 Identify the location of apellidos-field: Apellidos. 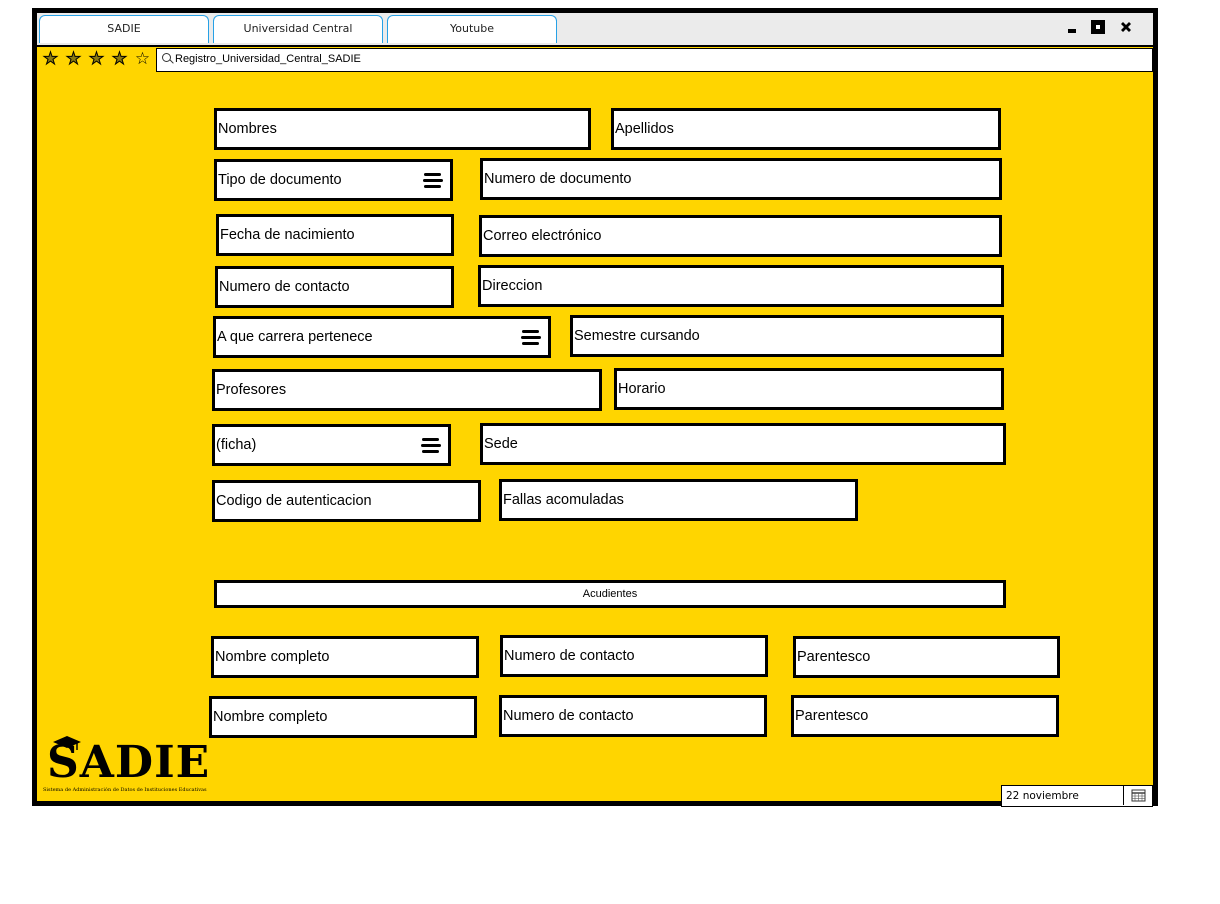
(806, 129).